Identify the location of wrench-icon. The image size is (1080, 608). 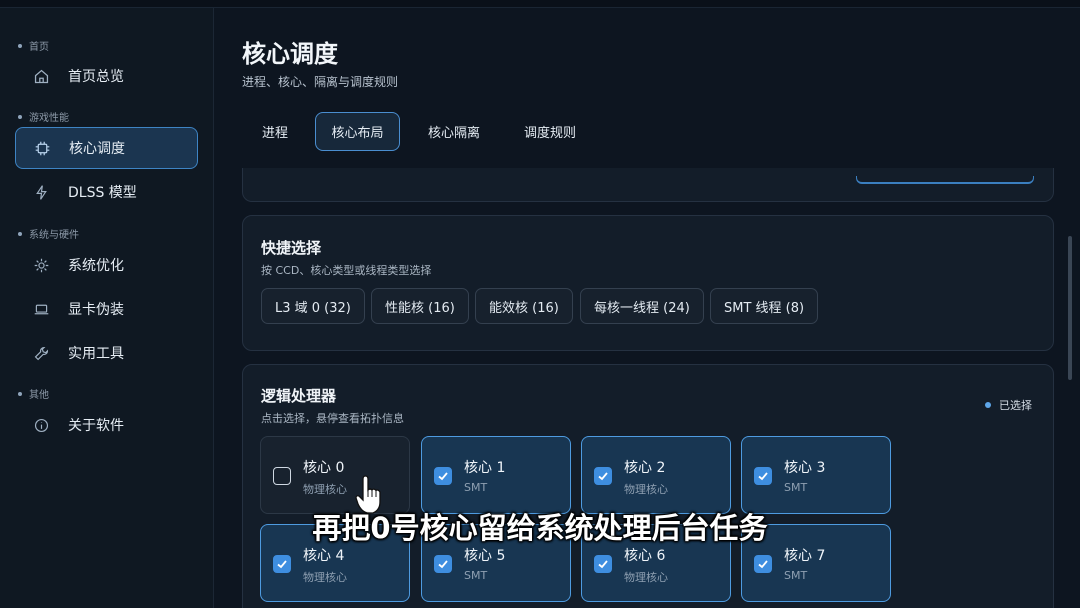
(41, 353).